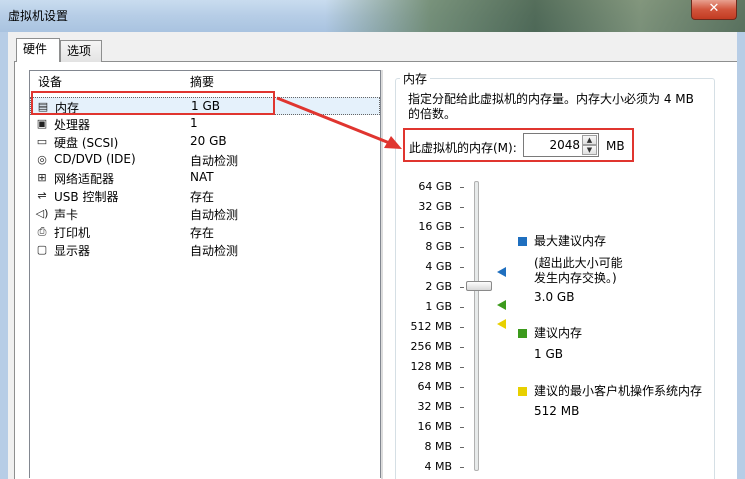  What do you see at coordinates (431, 346) in the screenshot?
I see `scale-label: 256 MB` at bounding box center [431, 346].